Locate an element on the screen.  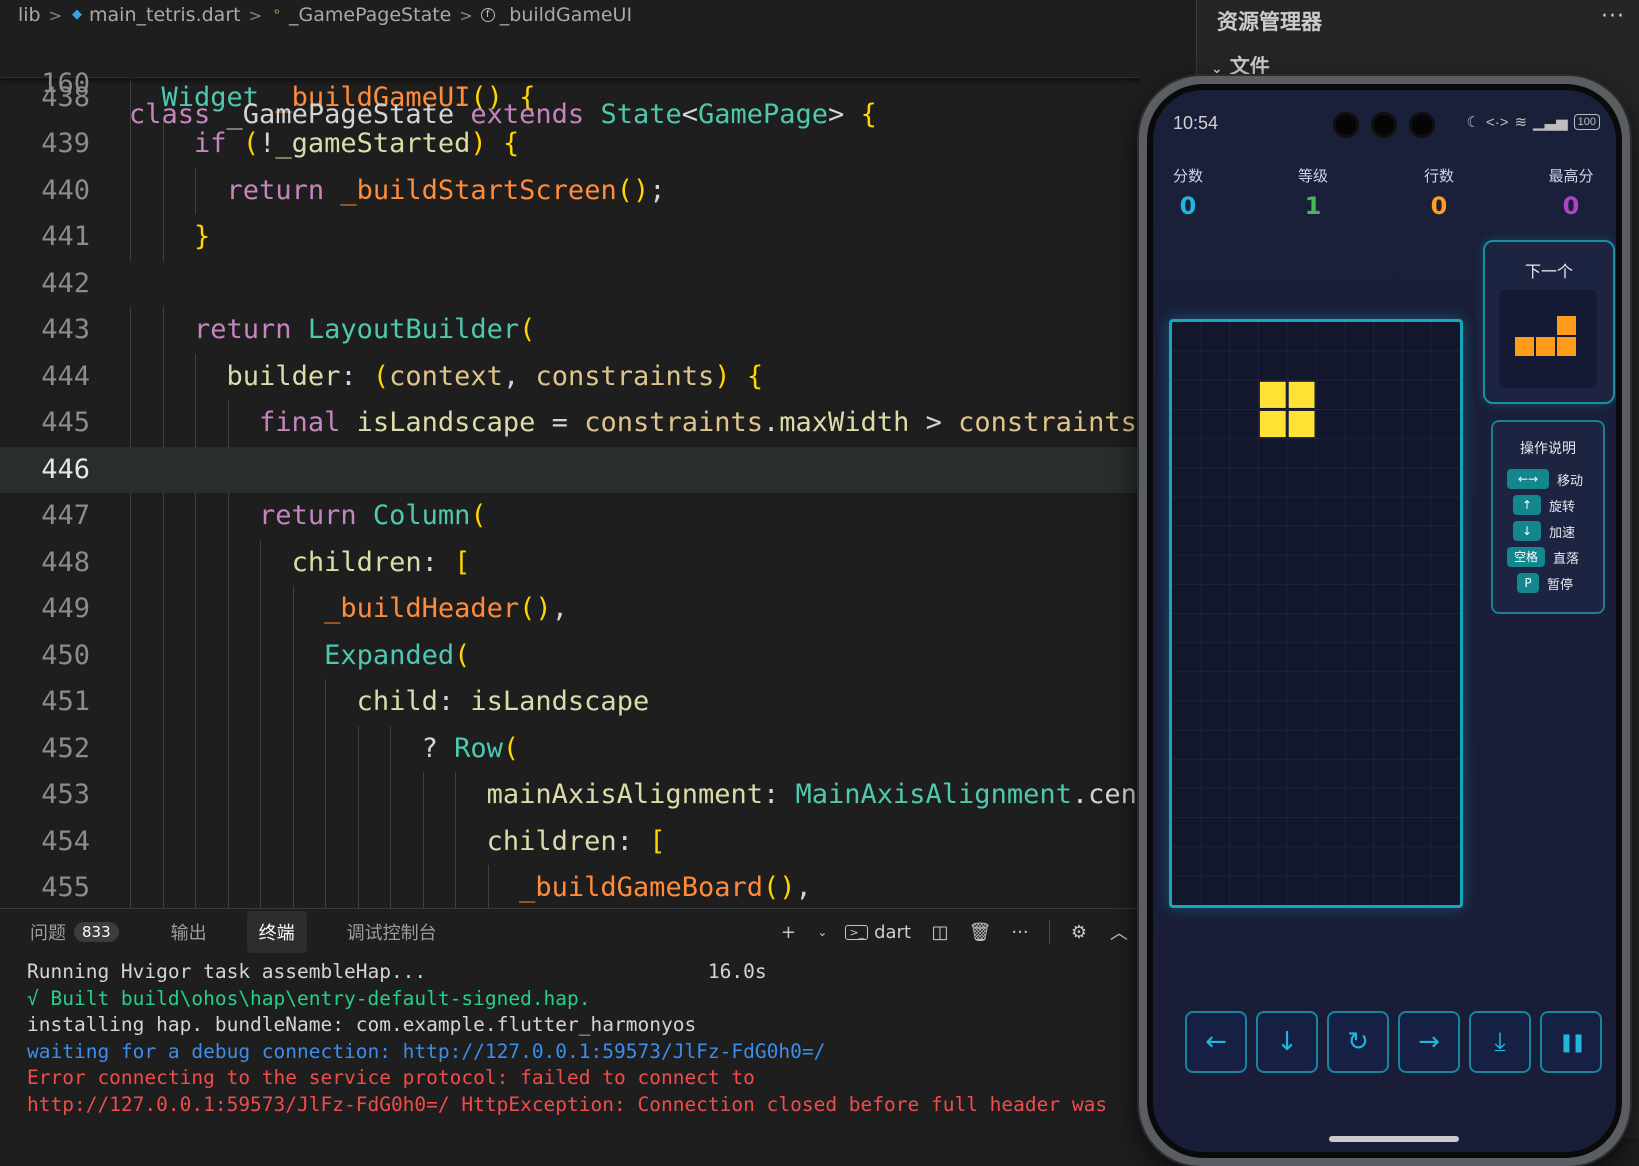
panel-tab: 终端 is located at coordinates (276, 932).